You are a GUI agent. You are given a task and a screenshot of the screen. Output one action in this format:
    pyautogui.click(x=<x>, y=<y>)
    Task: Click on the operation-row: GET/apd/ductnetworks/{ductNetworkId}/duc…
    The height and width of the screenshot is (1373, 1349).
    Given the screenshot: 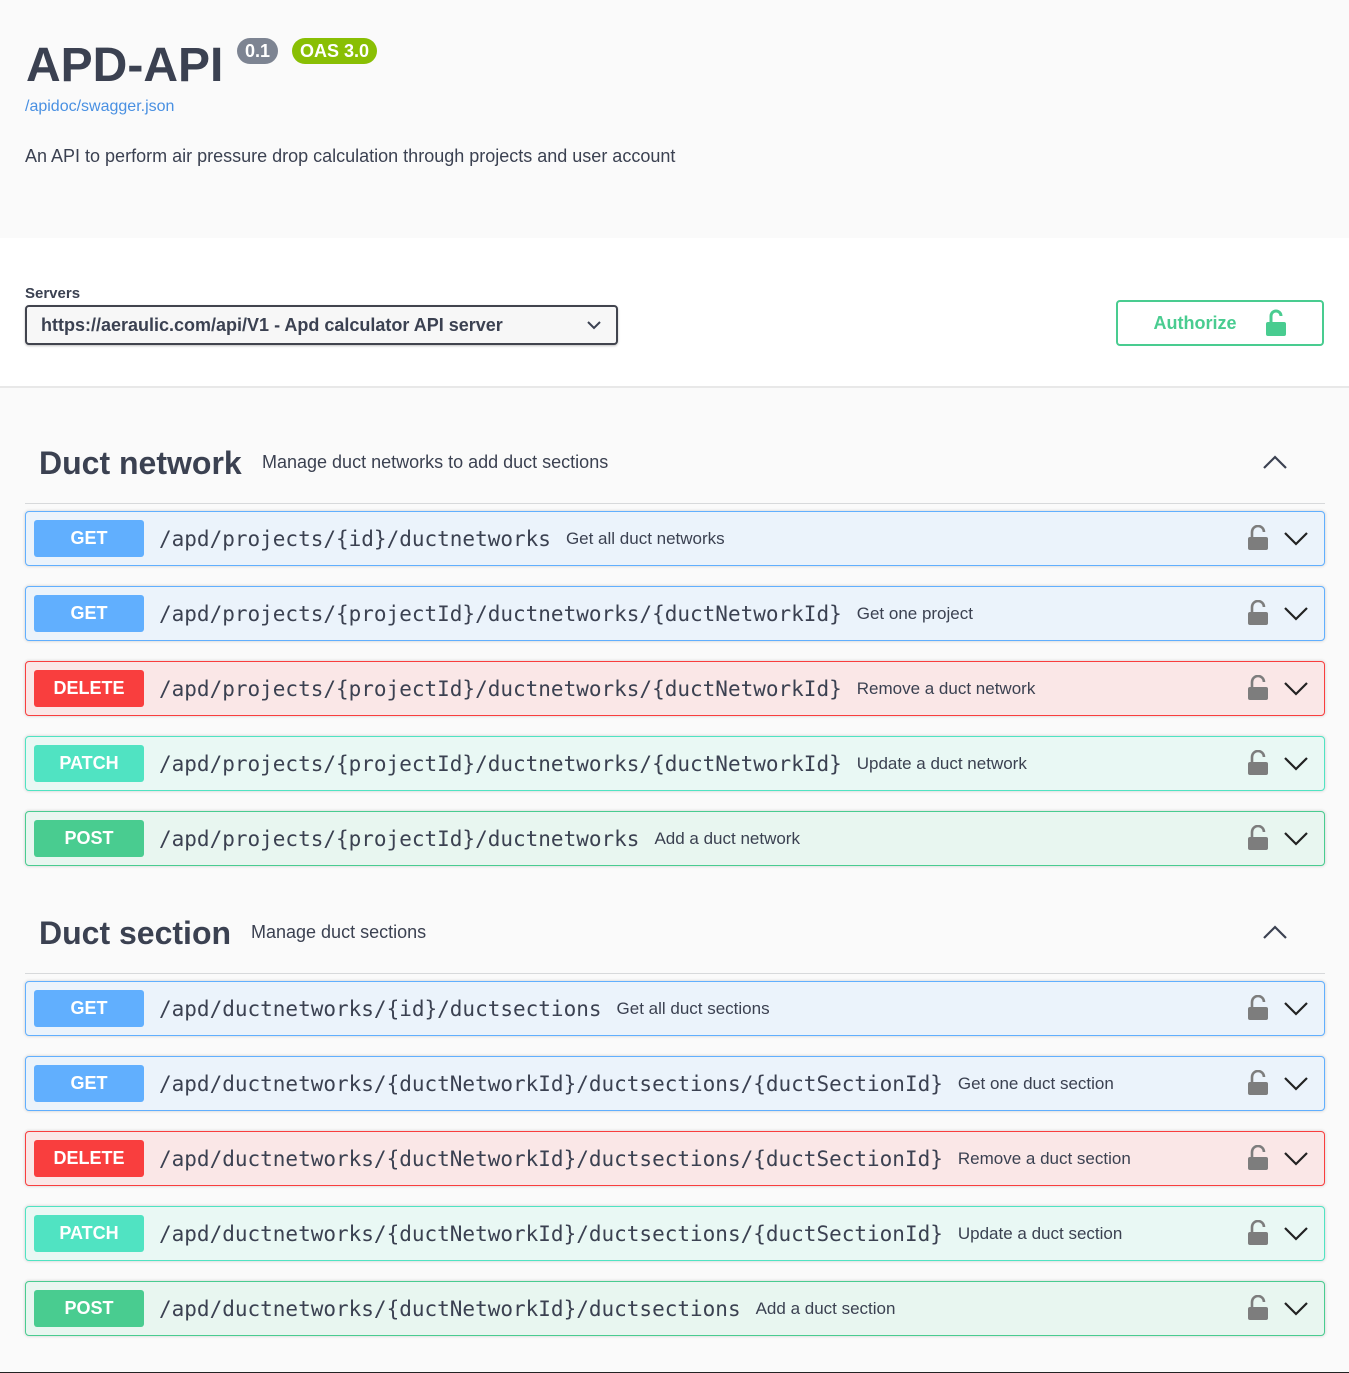 What is the action you would take?
    pyautogui.click(x=675, y=1083)
    